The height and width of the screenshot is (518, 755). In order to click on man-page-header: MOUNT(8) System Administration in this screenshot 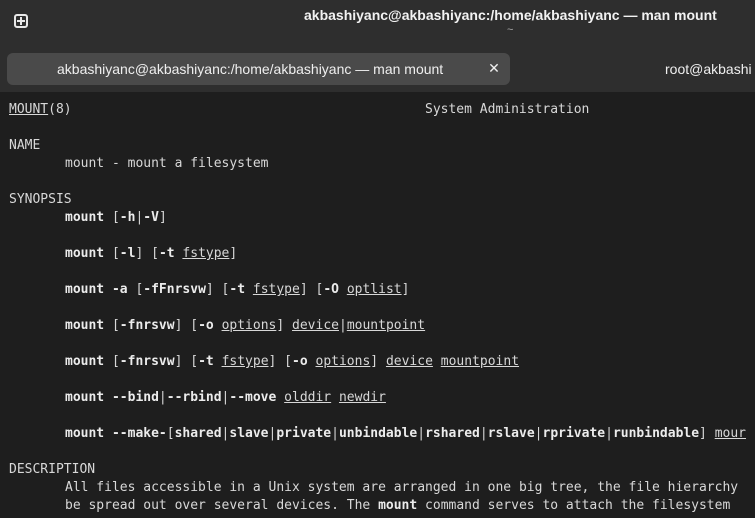, I will do `click(299, 110)`.